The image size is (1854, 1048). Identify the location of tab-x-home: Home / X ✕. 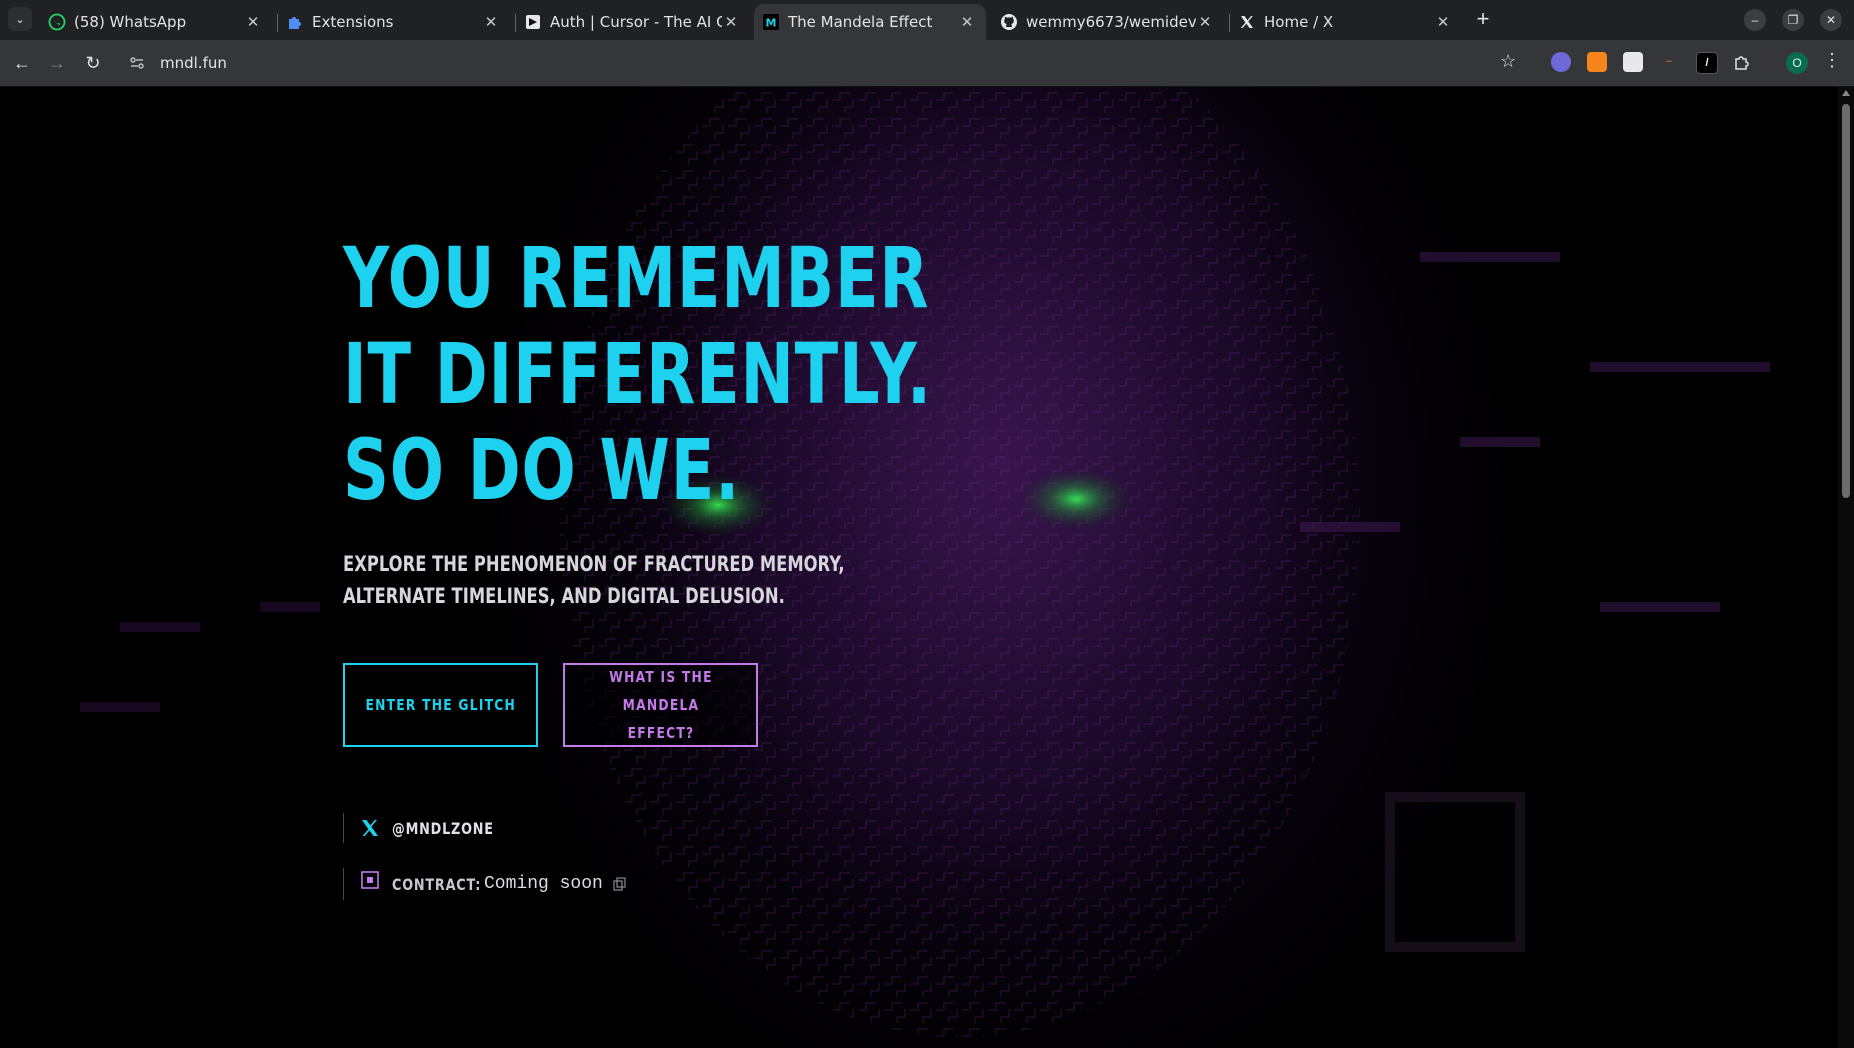
(1346, 22).